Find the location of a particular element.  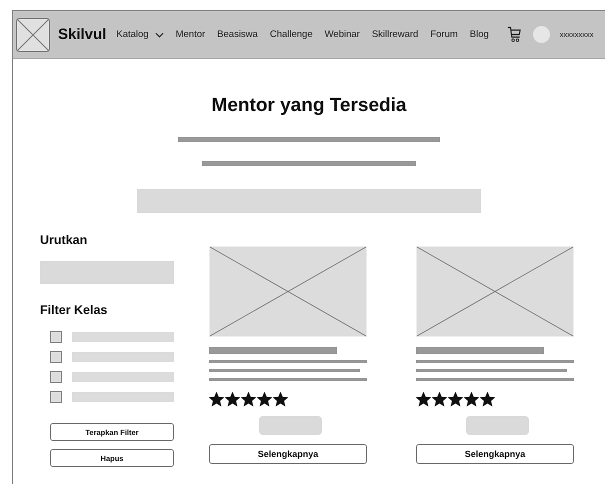

sort-label: Urutkan is located at coordinates (64, 240).